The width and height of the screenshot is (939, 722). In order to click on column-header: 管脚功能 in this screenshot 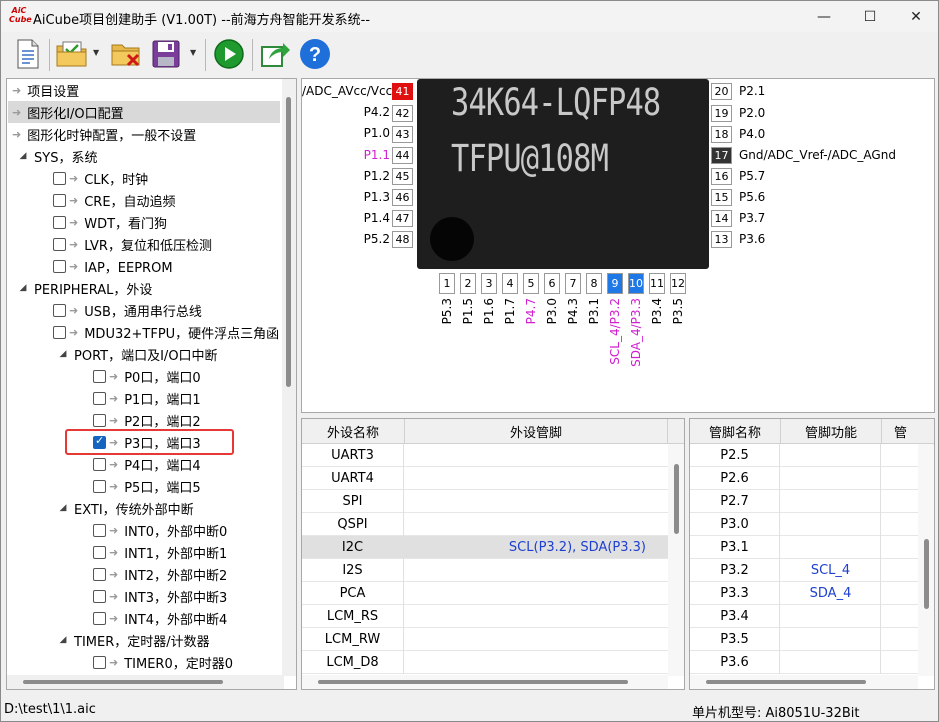, I will do `click(831, 431)`.